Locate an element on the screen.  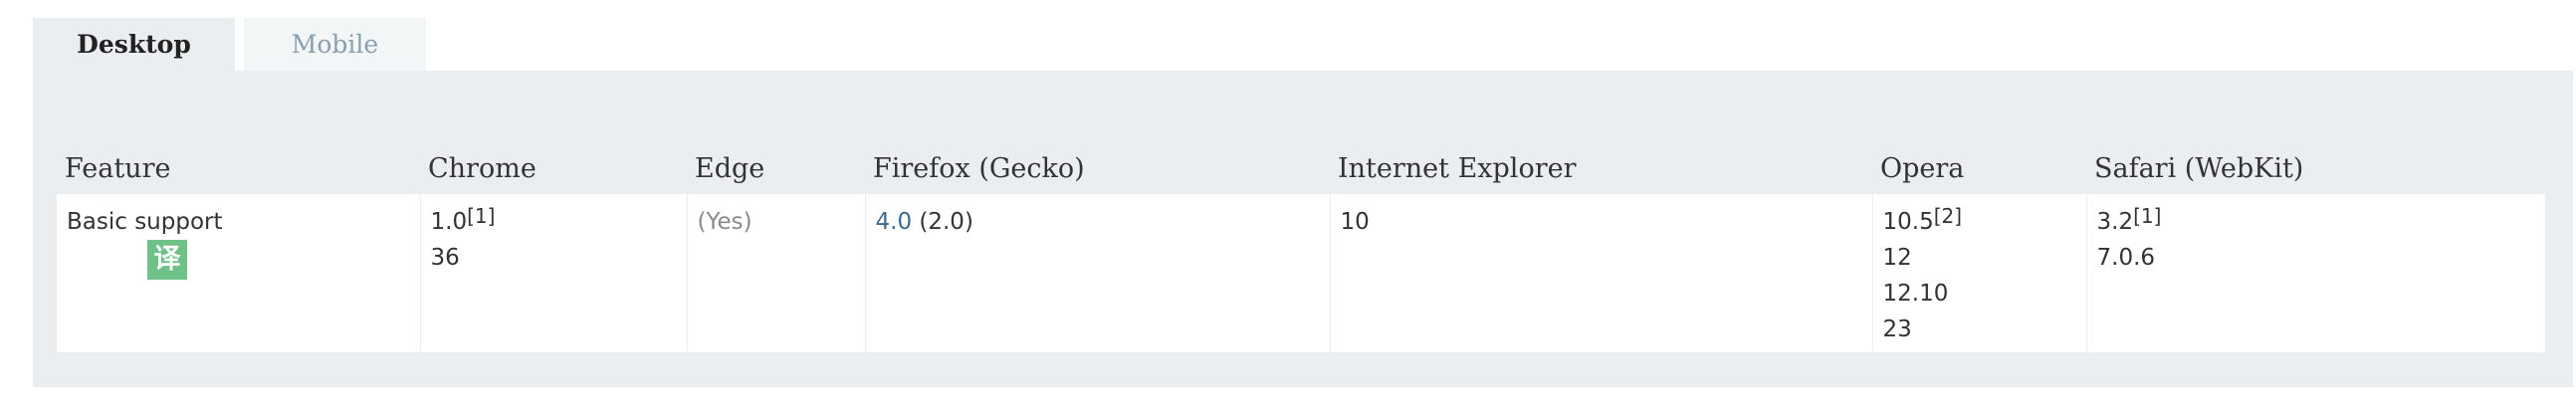
feature-name: Basic support is located at coordinates (145, 222).